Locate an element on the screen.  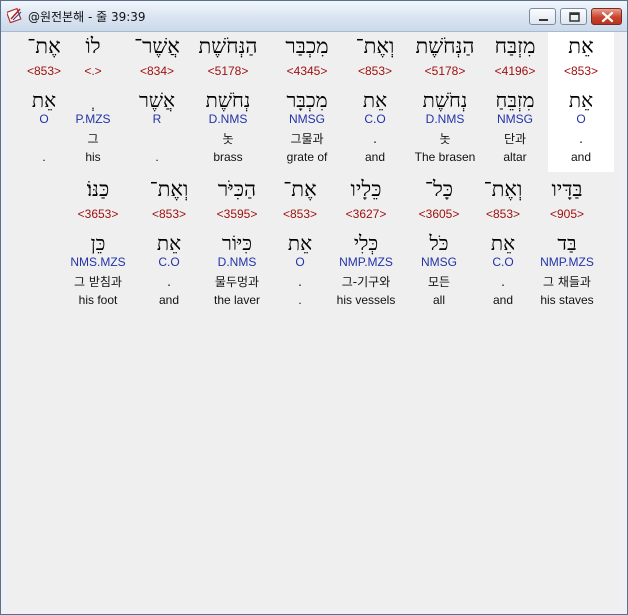
word-heb: כֵּלָיו is located at coordinates (366, 189).